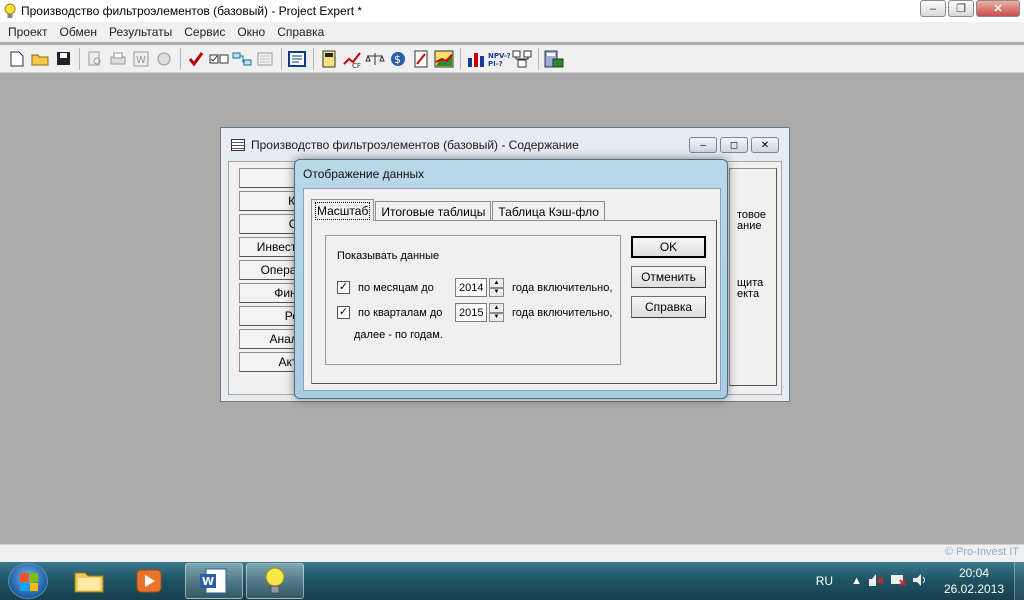  What do you see at coordinates (668, 247) in the screenshot?
I see `ok-button: OK` at bounding box center [668, 247].